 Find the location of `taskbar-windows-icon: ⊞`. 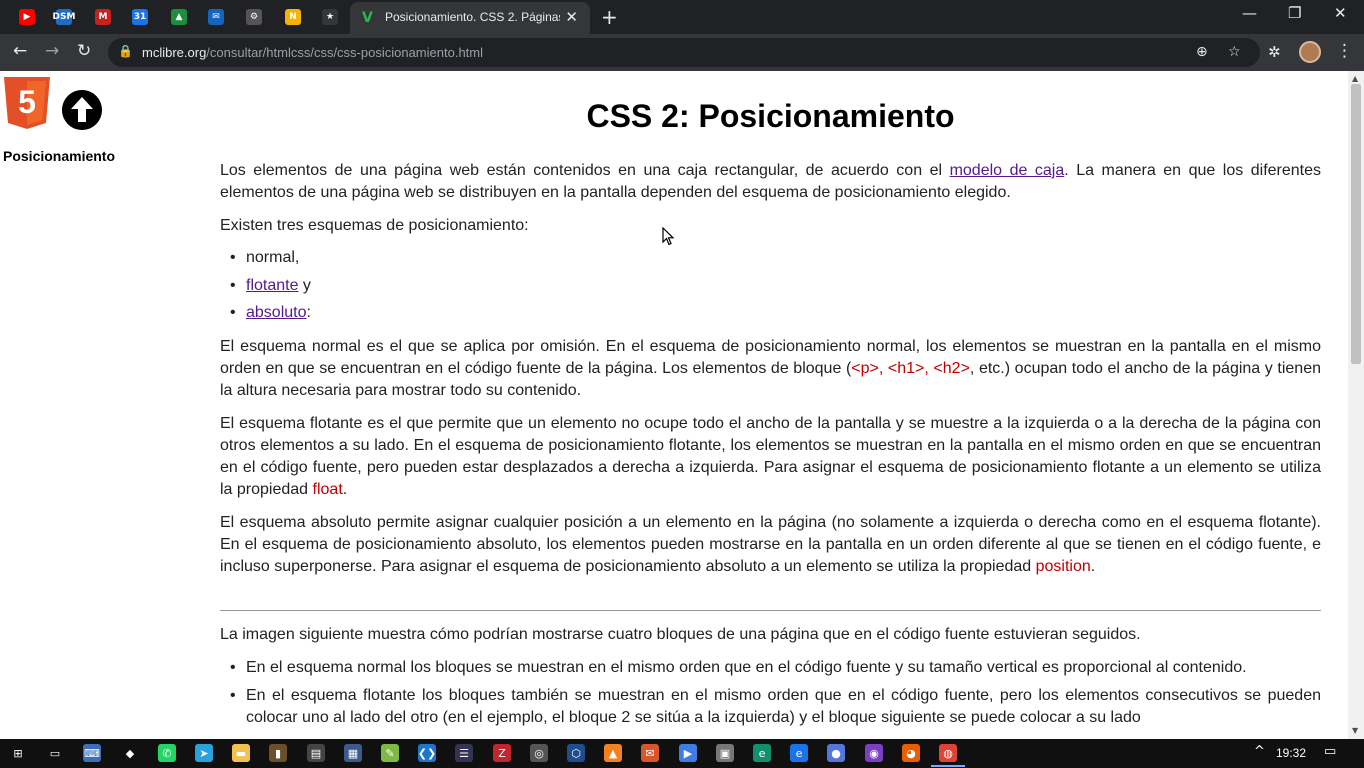

taskbar-windows-icon: ⊞ is located at coordinates (18, 753).